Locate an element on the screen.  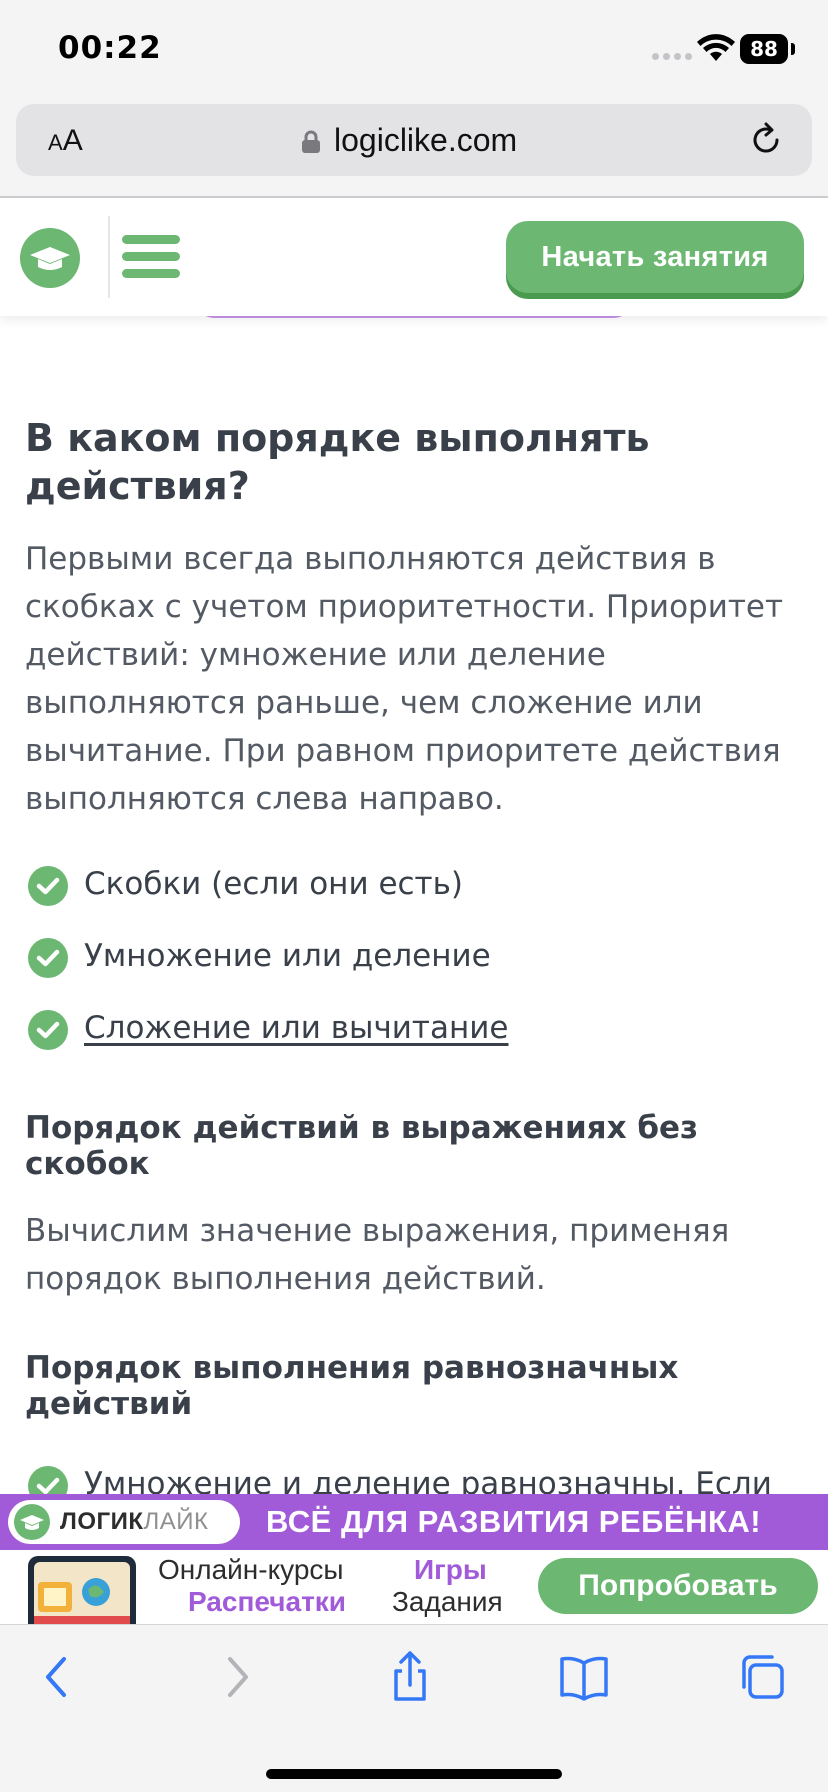
battery-tip is located at coordinates (793, 49).